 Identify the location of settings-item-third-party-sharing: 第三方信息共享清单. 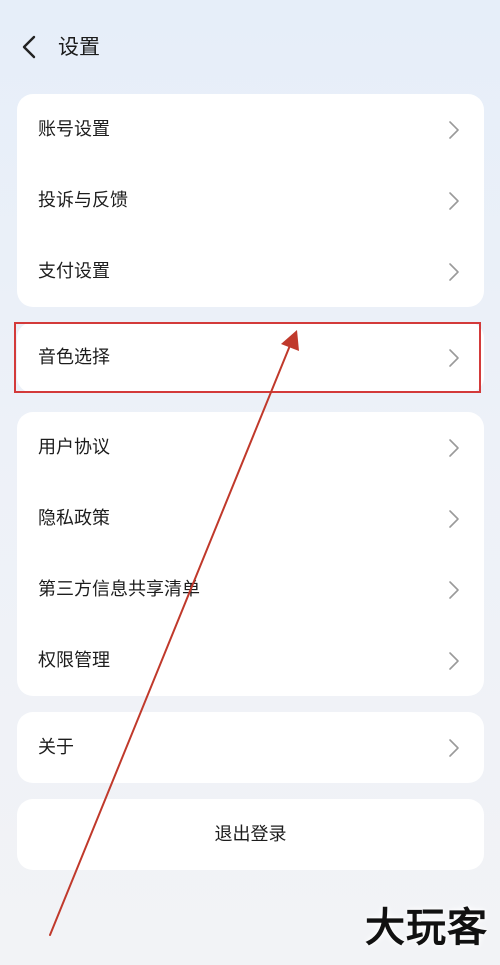
(250, 589).